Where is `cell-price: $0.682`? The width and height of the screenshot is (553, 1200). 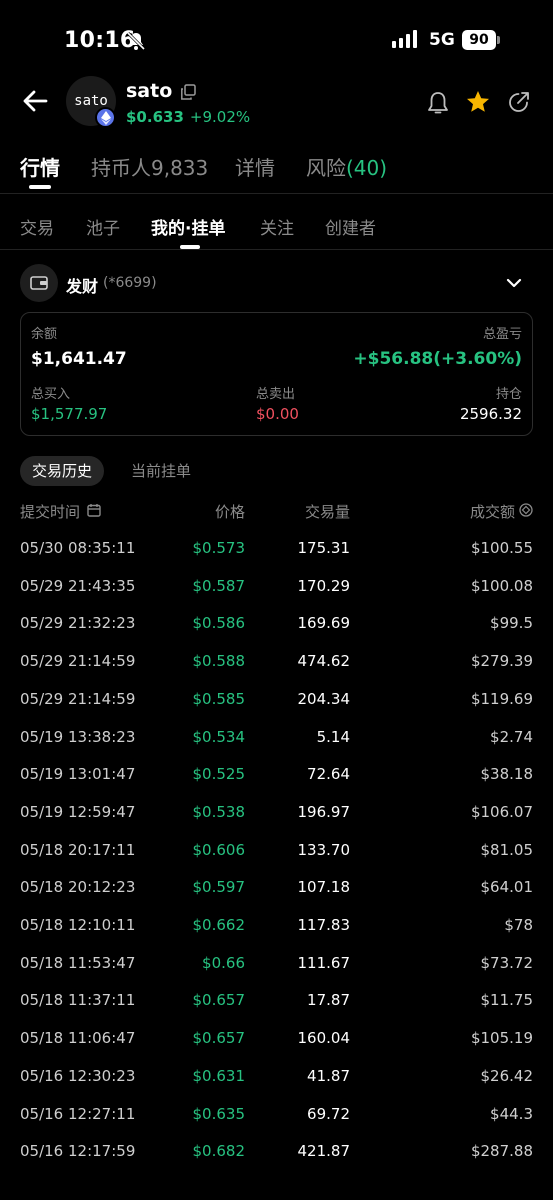
cell-price: $0.682 is located at coordinates (219, 1151).